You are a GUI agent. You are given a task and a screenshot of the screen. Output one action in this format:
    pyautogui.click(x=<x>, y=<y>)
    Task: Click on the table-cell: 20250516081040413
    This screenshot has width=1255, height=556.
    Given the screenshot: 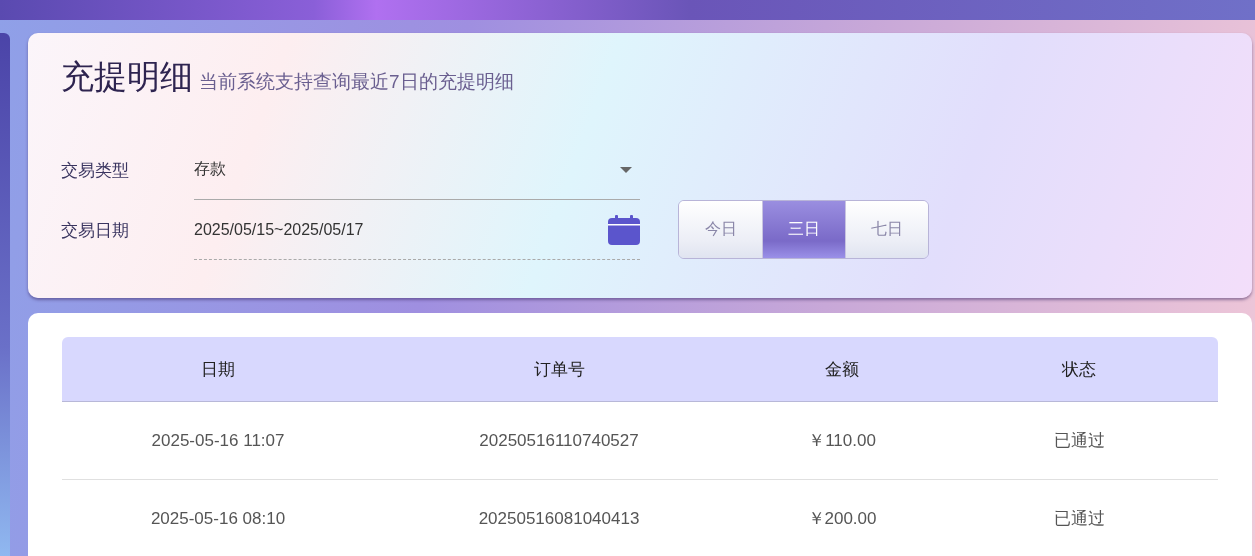 What is the action you would take?
    pyautogui.click(x=559, y=518)
    